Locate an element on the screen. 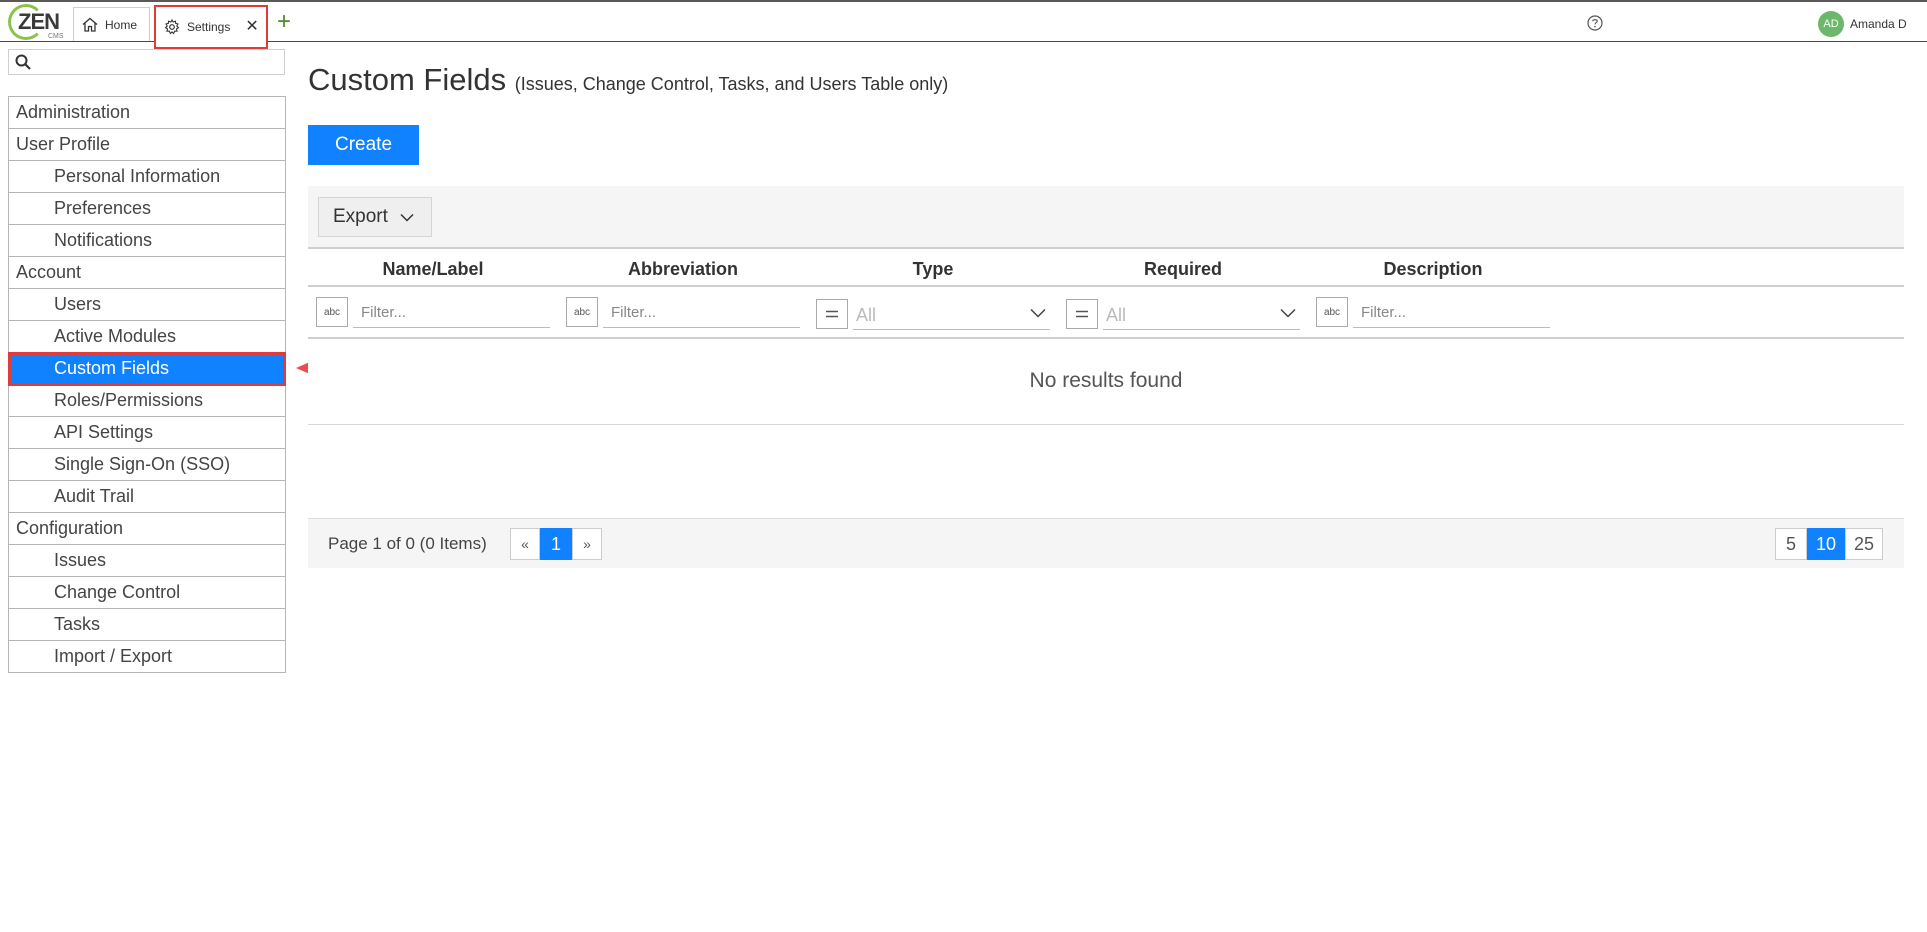 Image resolution: width=1927 pixels, height=932 pixels. column-header-required: Required is located at coordinates (1183, 269).